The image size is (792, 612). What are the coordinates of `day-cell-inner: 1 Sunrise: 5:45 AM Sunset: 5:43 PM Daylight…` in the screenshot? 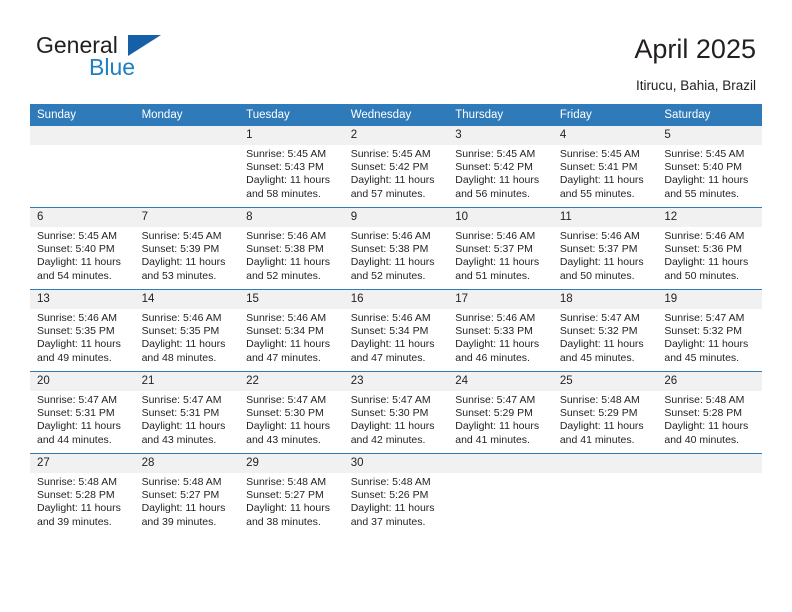 It's located at (291, 166).